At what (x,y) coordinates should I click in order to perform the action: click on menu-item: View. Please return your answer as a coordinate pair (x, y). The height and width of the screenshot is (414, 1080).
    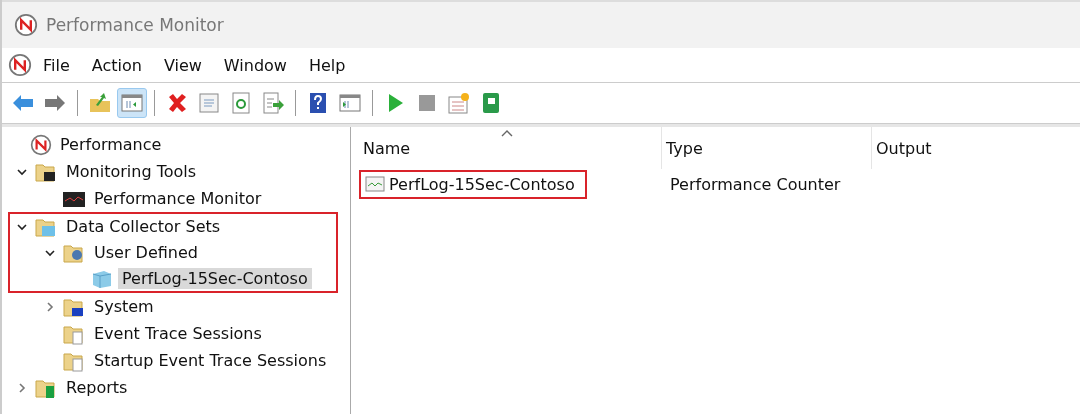
    Looking at the image, I should click on (182, 65).